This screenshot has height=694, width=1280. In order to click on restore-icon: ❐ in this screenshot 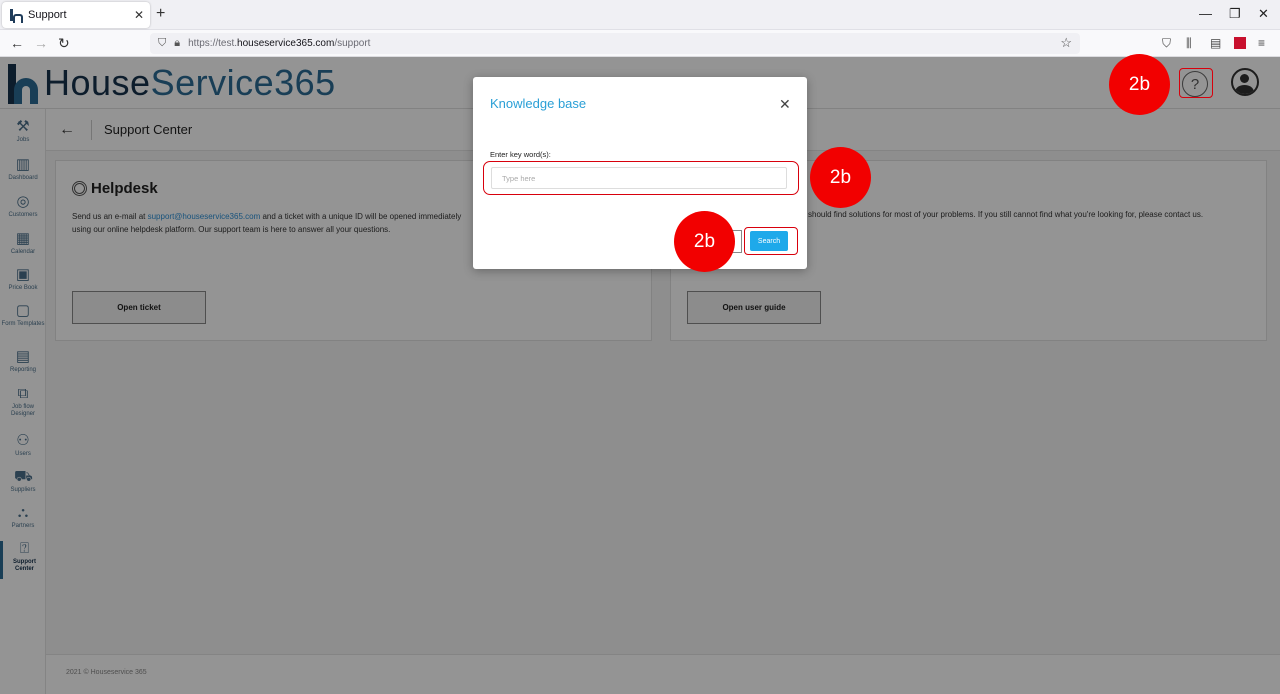, I will do `click(1235, 14)`.